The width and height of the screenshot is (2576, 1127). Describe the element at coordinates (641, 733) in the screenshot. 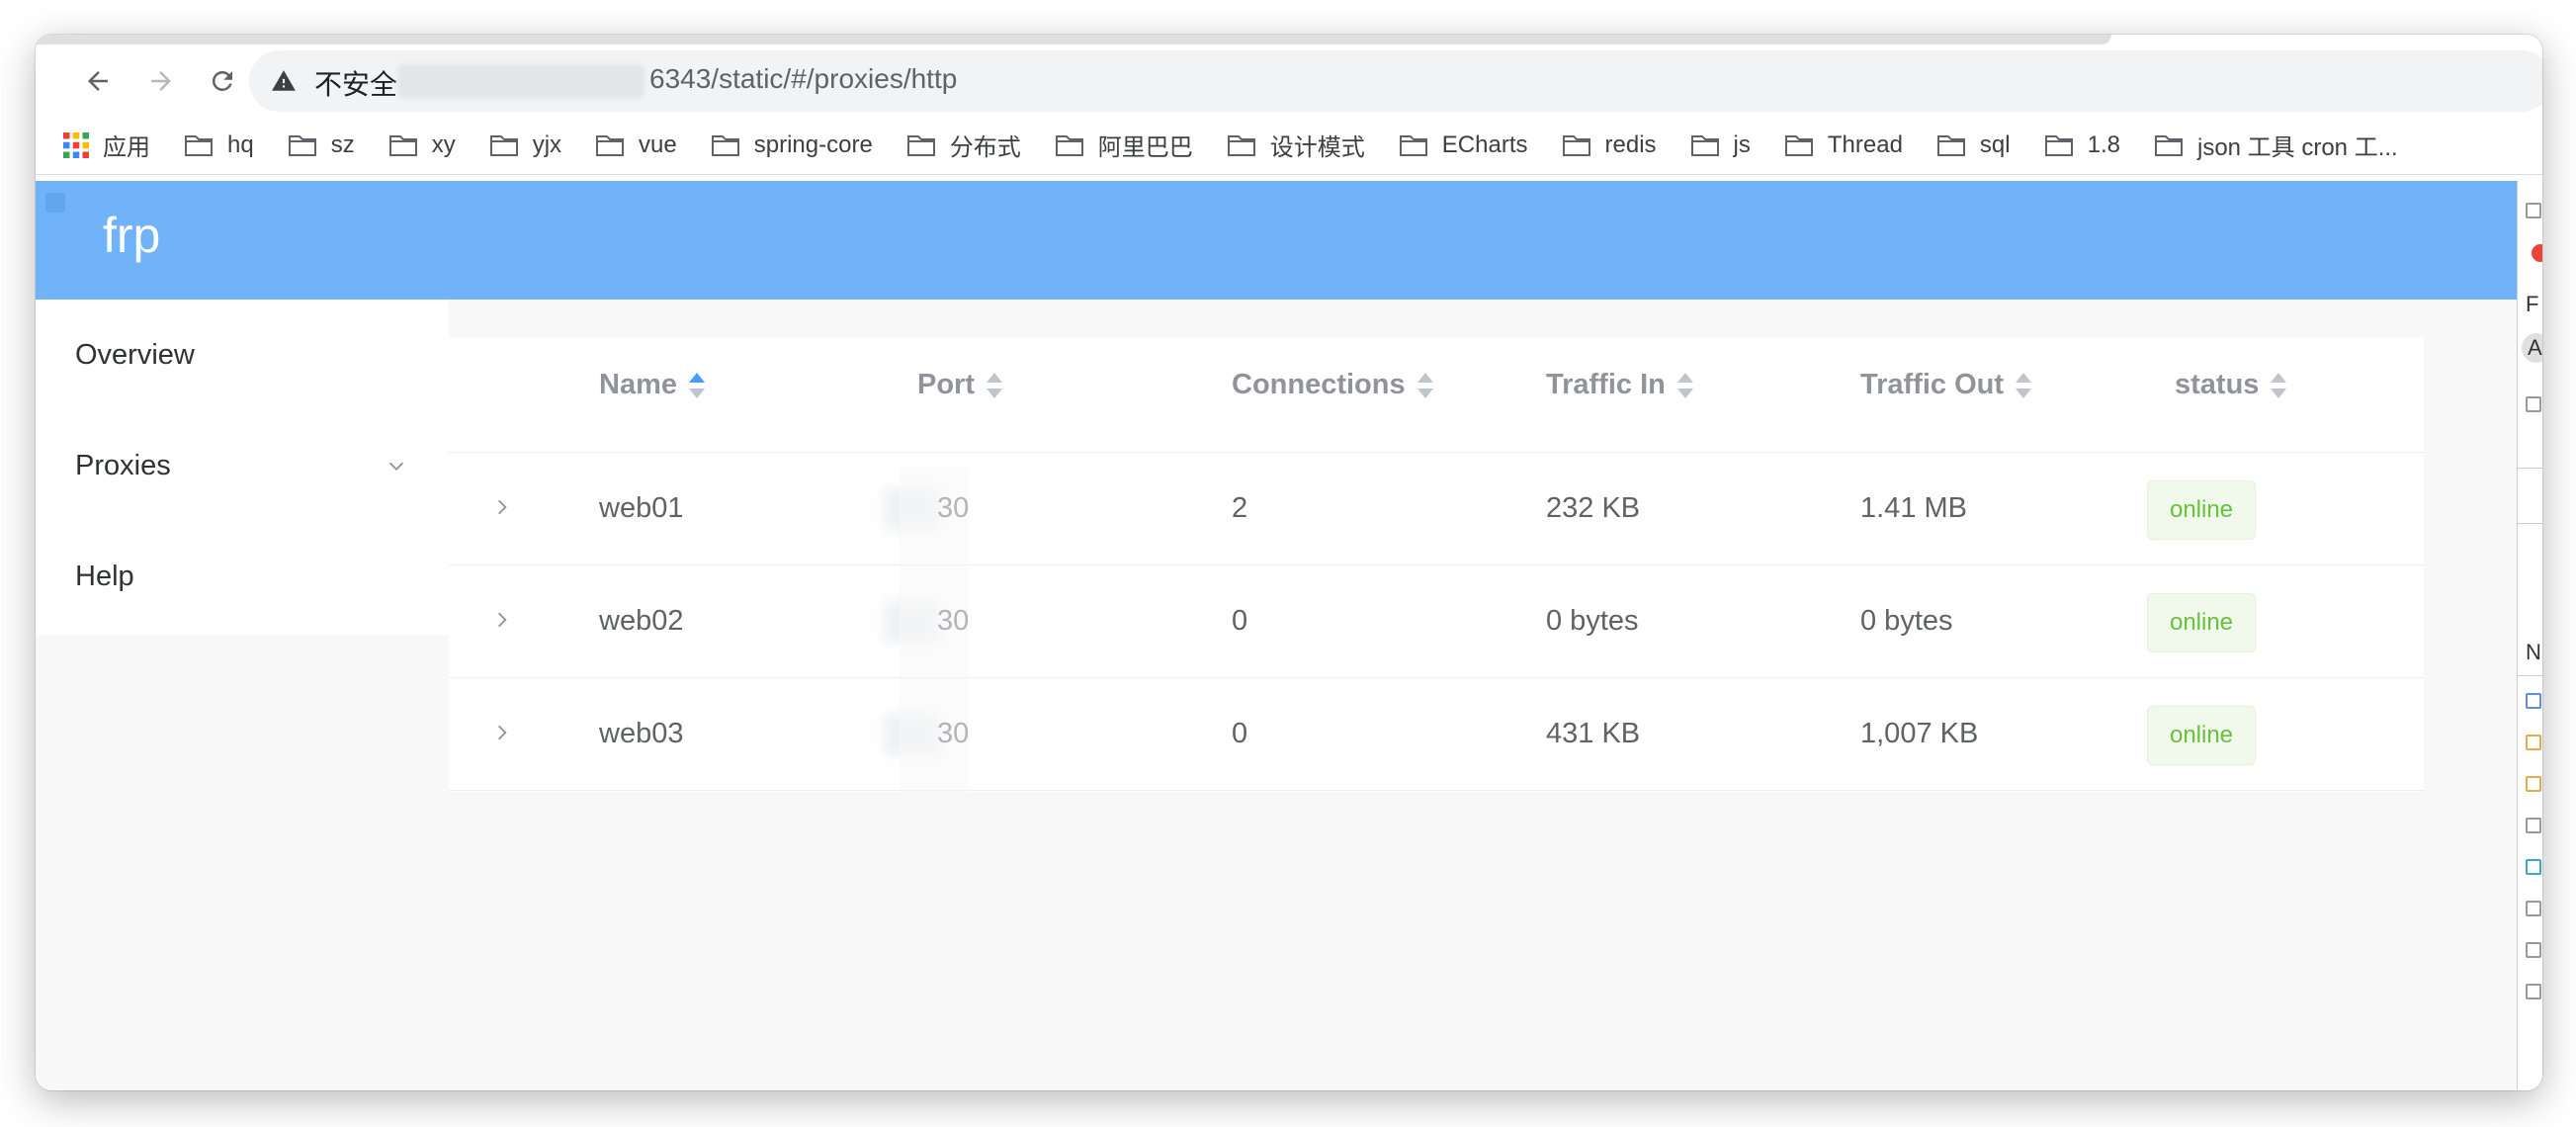

I see `cell-name: web03` at that location.